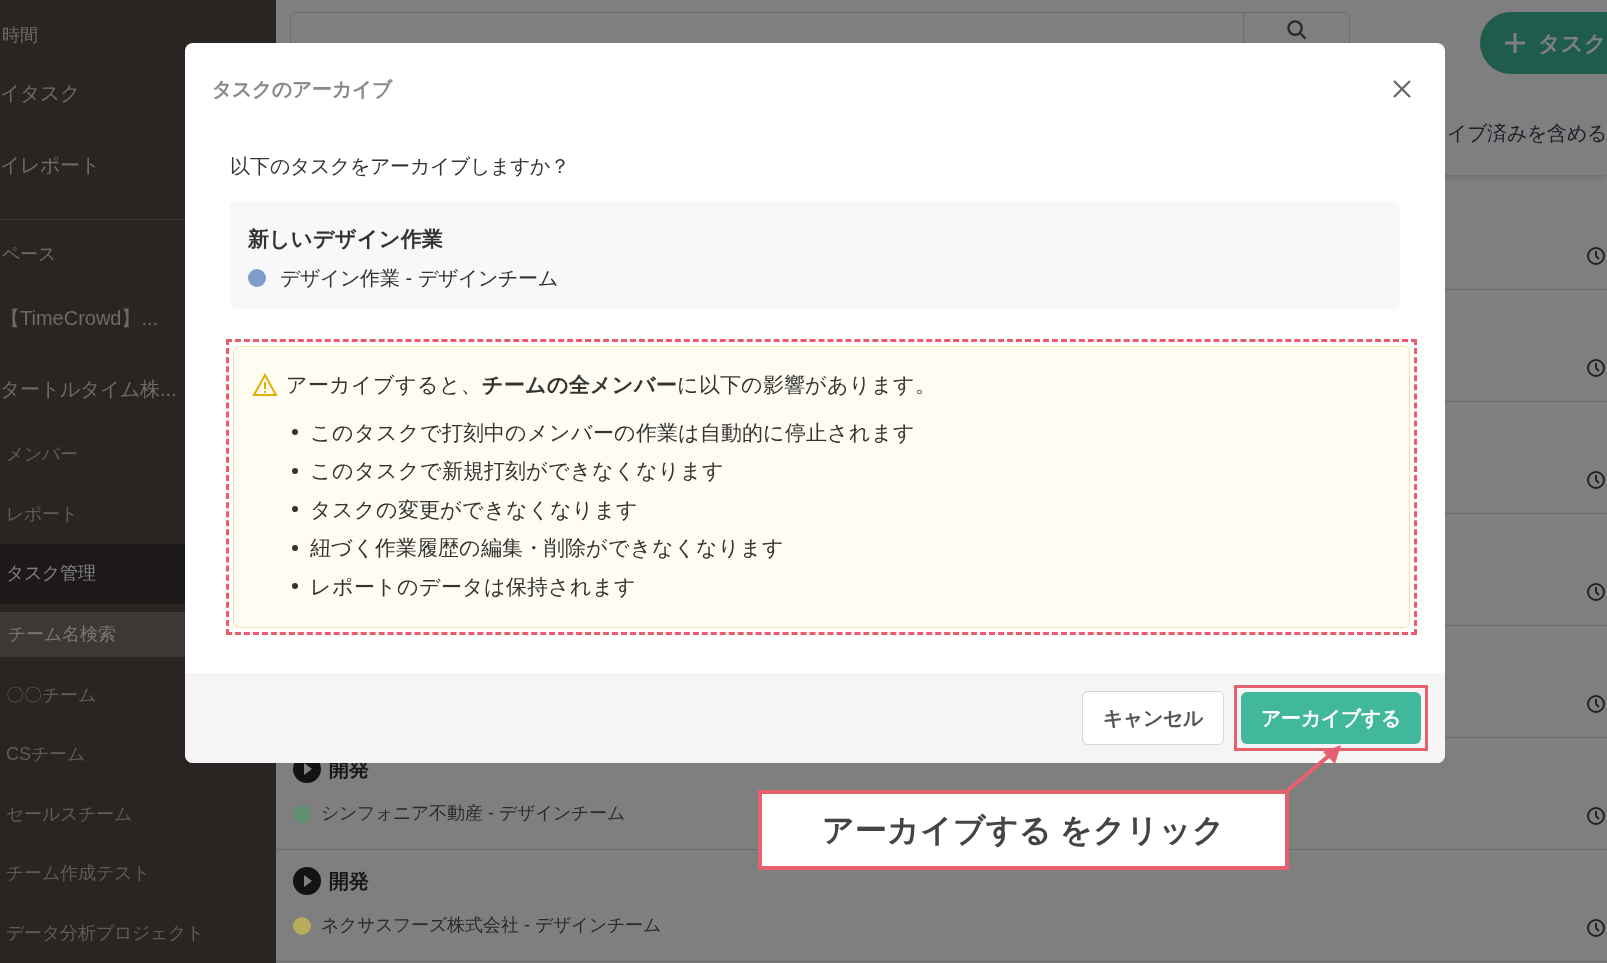 This screenshot has height=963, width=1607. Describe the element at coordinates (1153, 718) in the screenshot. I see `cancel-button: キャンセル` at that location.